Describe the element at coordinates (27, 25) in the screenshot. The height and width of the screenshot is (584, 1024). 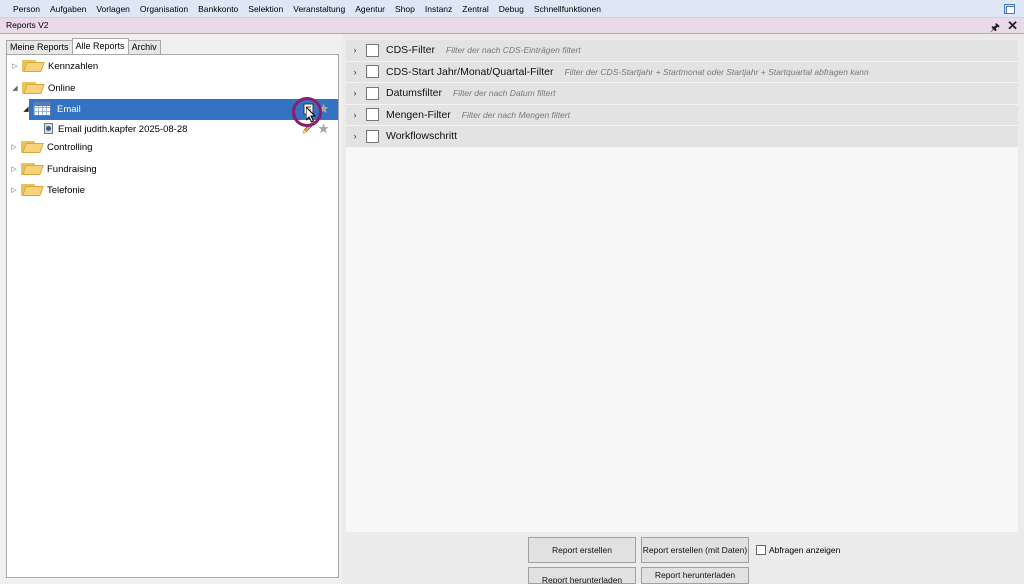
I see `window-title: Reports V2` at that location.